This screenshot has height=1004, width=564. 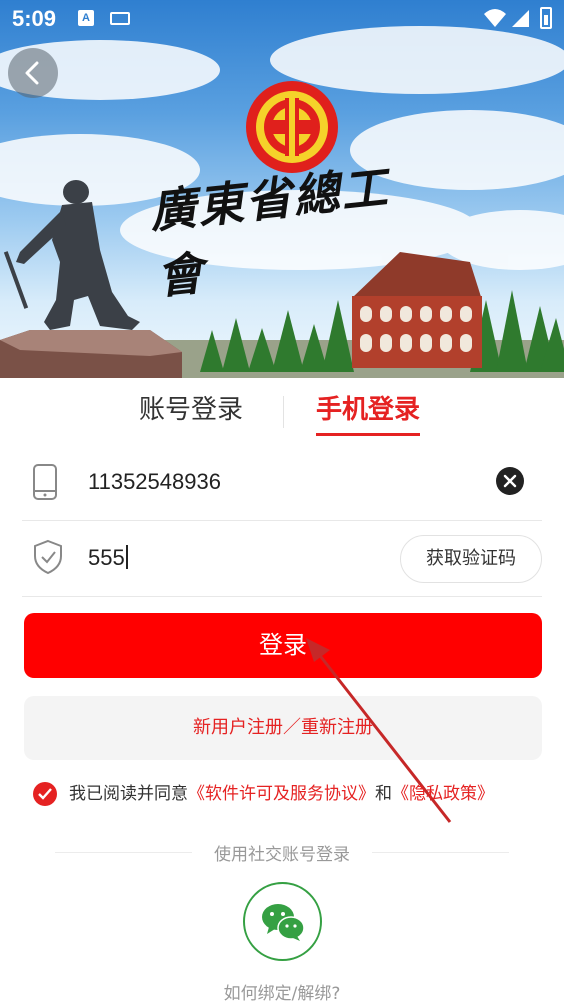 What do you see at coordinates (282, 855) in the screenshot?
I see `social-login-title: 使用社交账号登录` at bounding box center [282, 855].